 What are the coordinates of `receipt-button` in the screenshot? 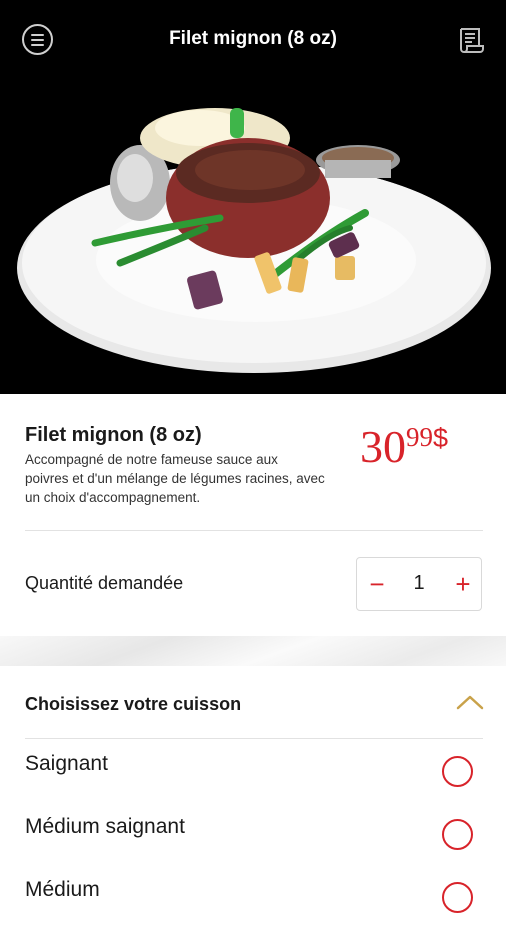 It's located at (470, 40).